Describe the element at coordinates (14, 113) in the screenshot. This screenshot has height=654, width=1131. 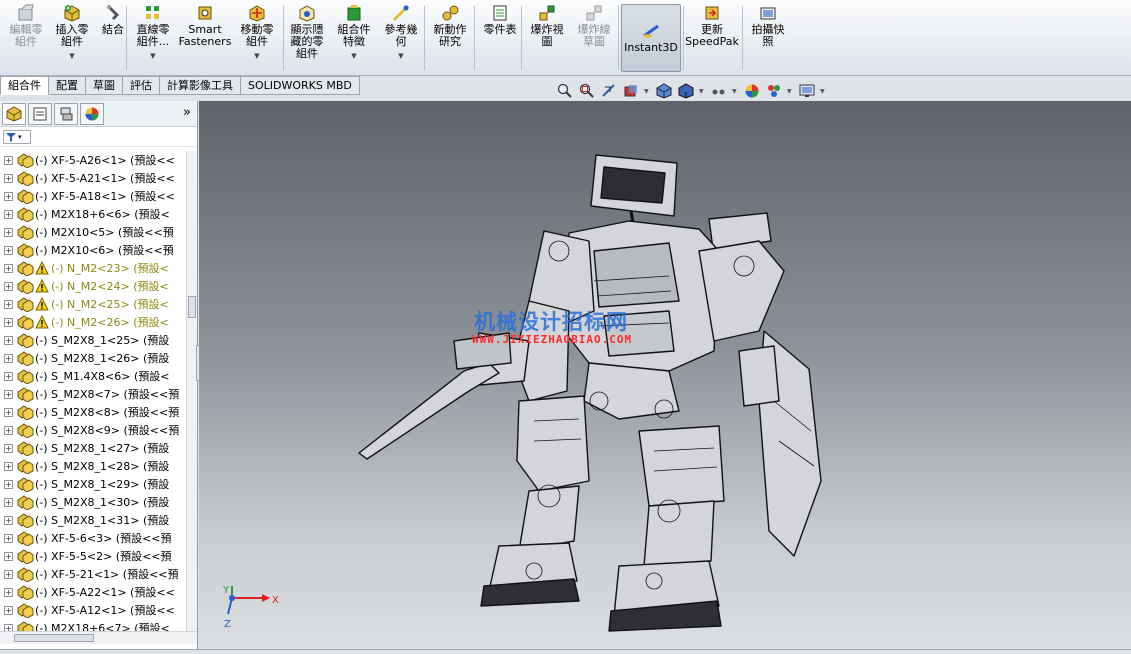
I see `feature-manager-tab` at that location.